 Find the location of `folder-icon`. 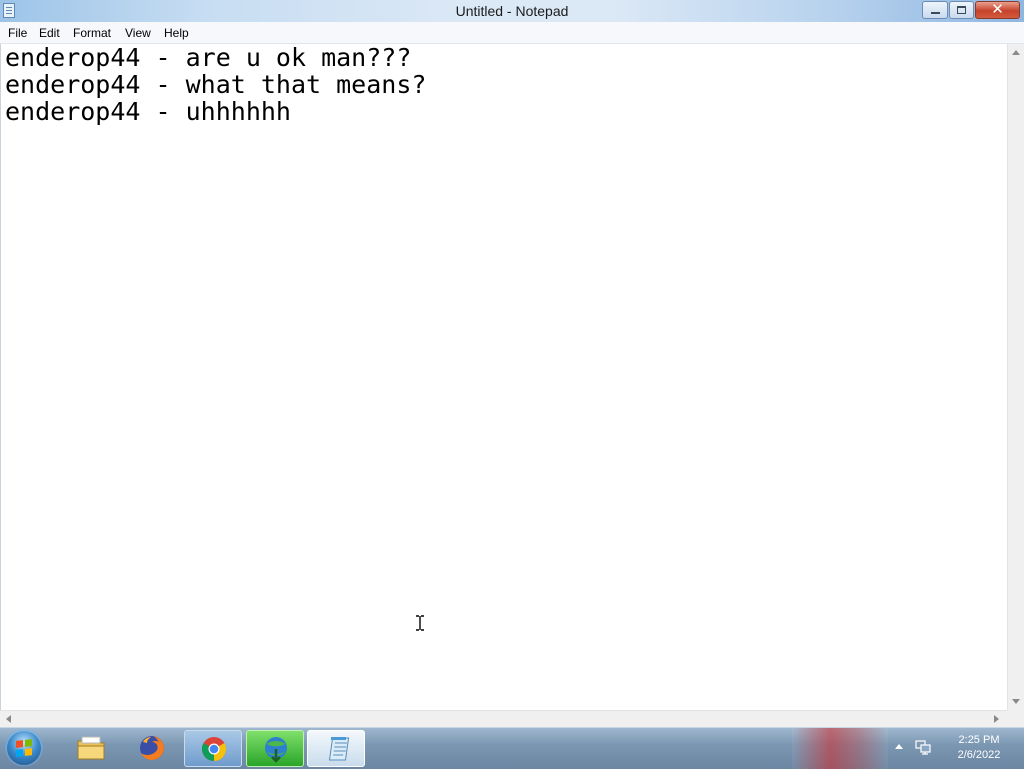

folder-icon is located at coordinates (91, 748).